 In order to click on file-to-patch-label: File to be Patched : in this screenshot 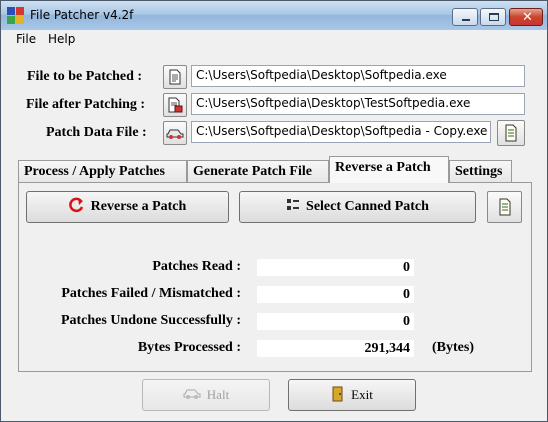, I will do `click(85, 76)`.